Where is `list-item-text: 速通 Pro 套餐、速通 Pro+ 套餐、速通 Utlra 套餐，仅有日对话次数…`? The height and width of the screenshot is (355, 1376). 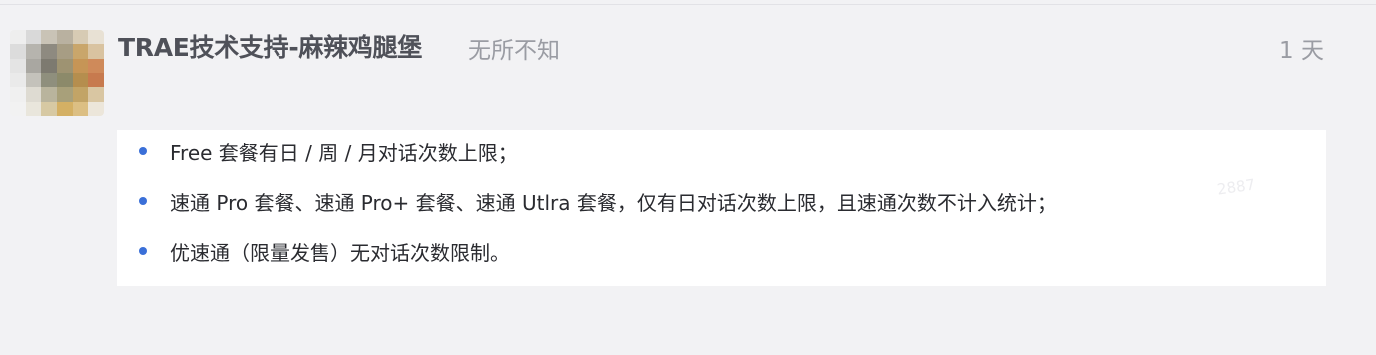
list-item-text: 速通 Pro 套餐、速通 Pro+ 套餐、速通 Utlra 套餐，仅有日对话次数… is located at coordinates (613, 202).